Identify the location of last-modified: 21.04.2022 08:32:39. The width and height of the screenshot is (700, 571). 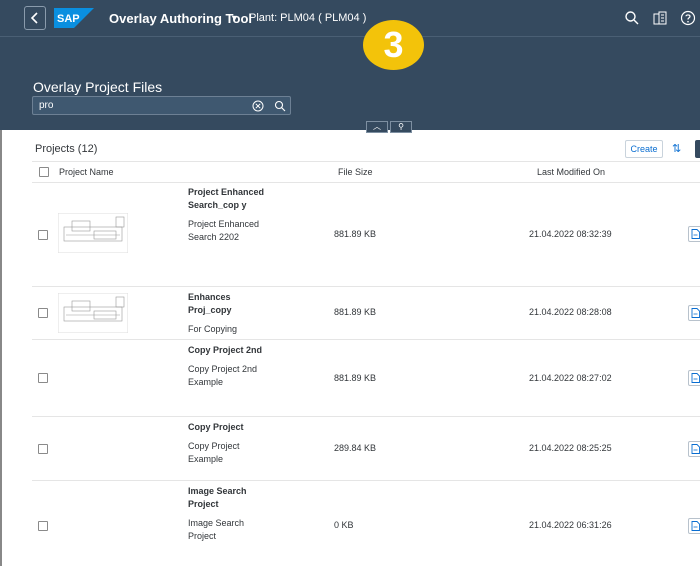
(570, 234).